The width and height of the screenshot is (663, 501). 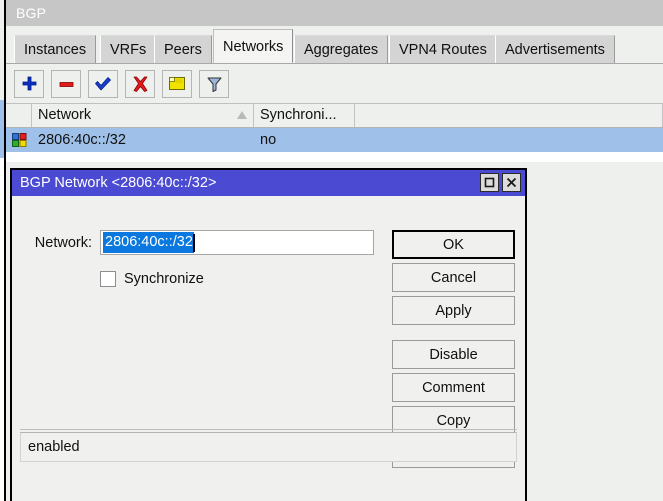 I want to click on dialog-window-controls, so click(x=500, y=182).